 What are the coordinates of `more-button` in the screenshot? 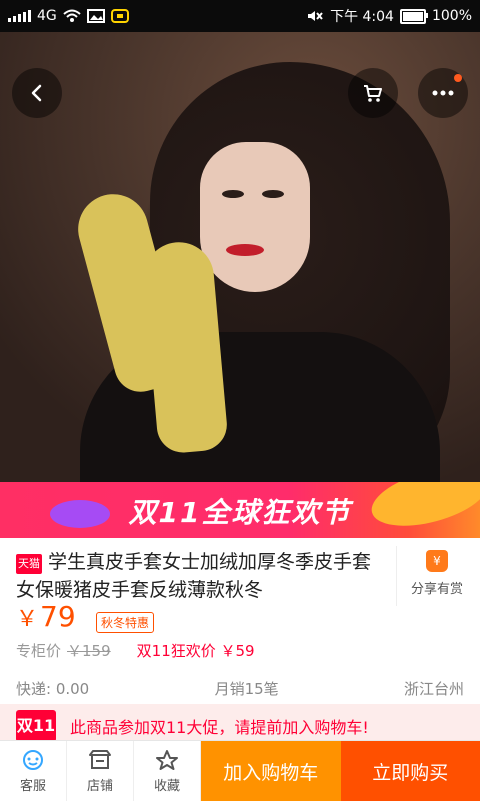 It's located at (443, 93).